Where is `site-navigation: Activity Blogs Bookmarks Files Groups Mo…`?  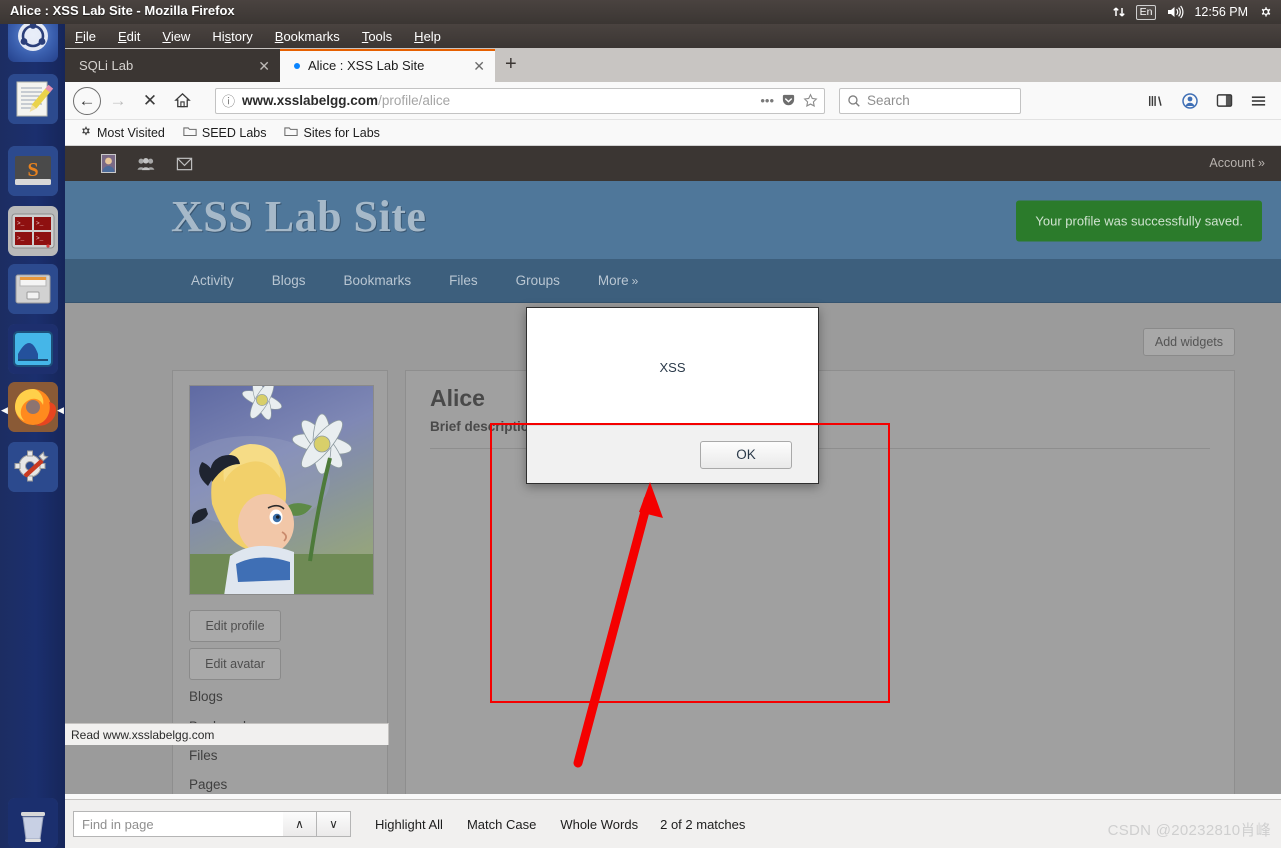
site-navigation: Activity Blogs Bookmarks Files Groups Mo… is located at coordinates (673, 281).